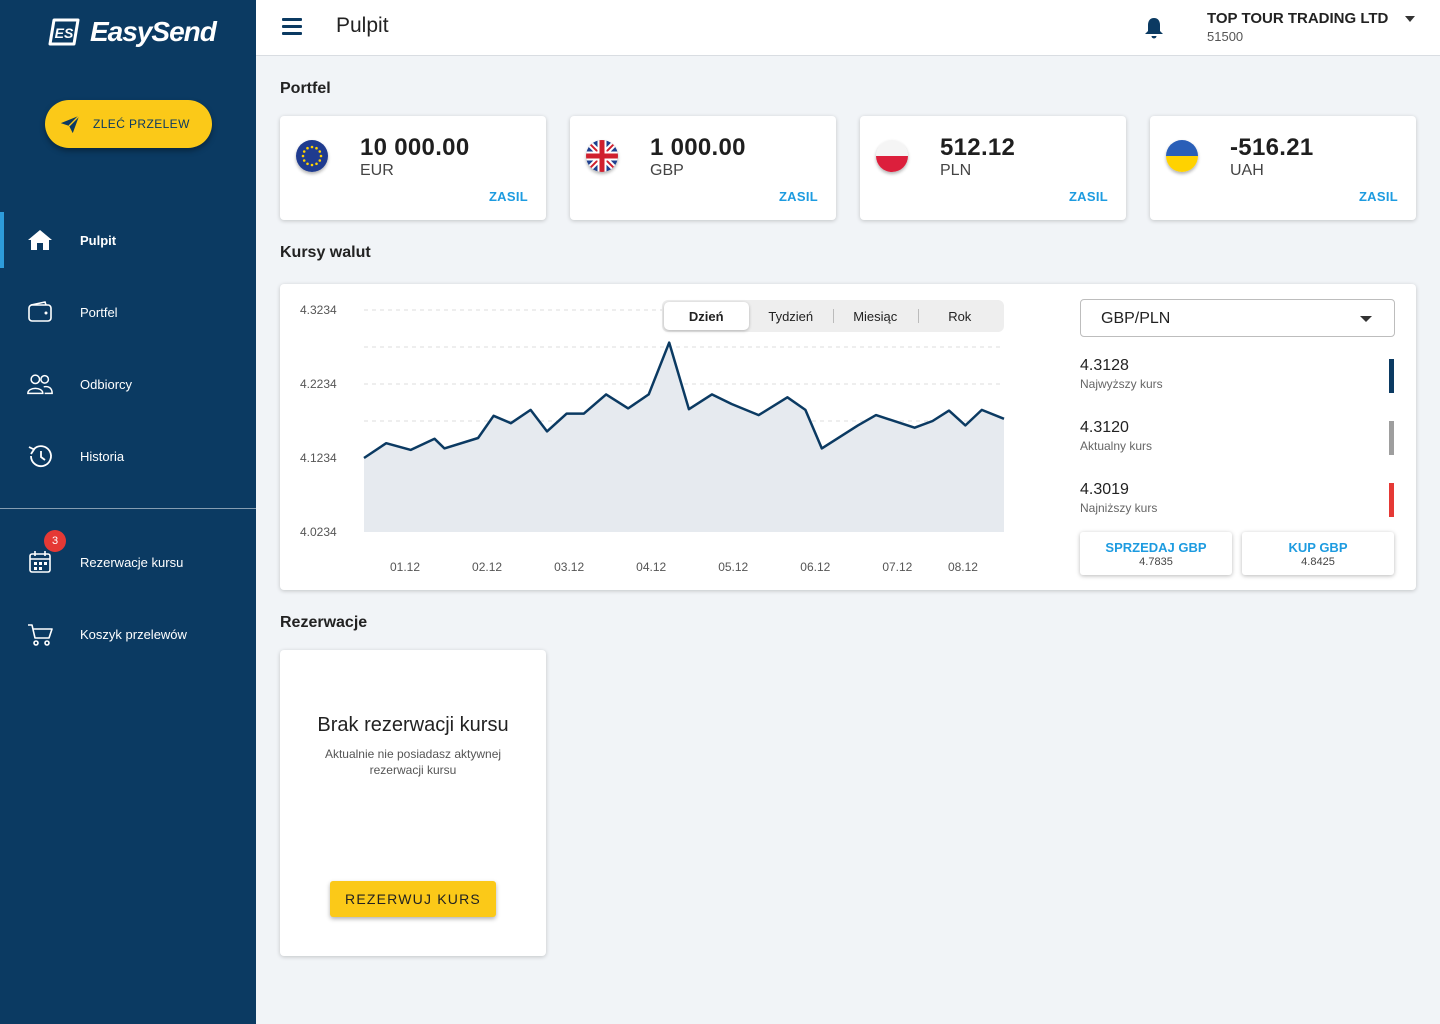 This screenshot has width=1440, height=1024. What do you see at coordinates (1247, 170) in the screenshot?
I see `wallet-currency: UAH` at bounding box center [1247, 170].